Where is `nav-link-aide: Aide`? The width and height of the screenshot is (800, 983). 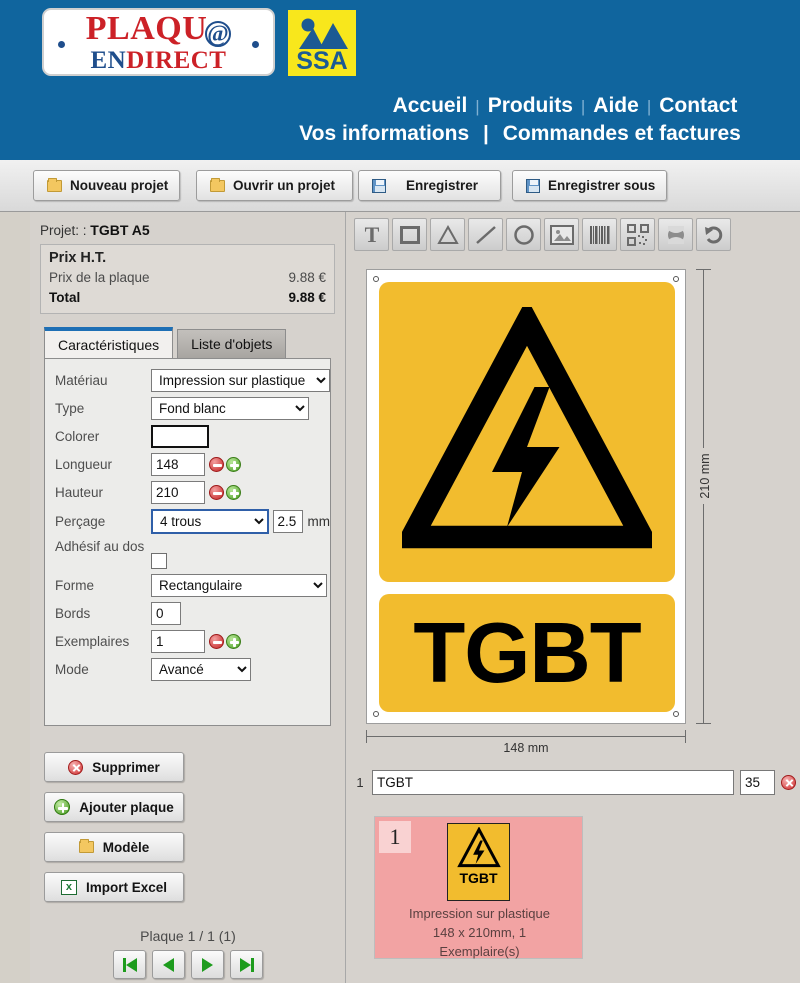 nav-link-aide: Aide is located at coordinates (616, 105).